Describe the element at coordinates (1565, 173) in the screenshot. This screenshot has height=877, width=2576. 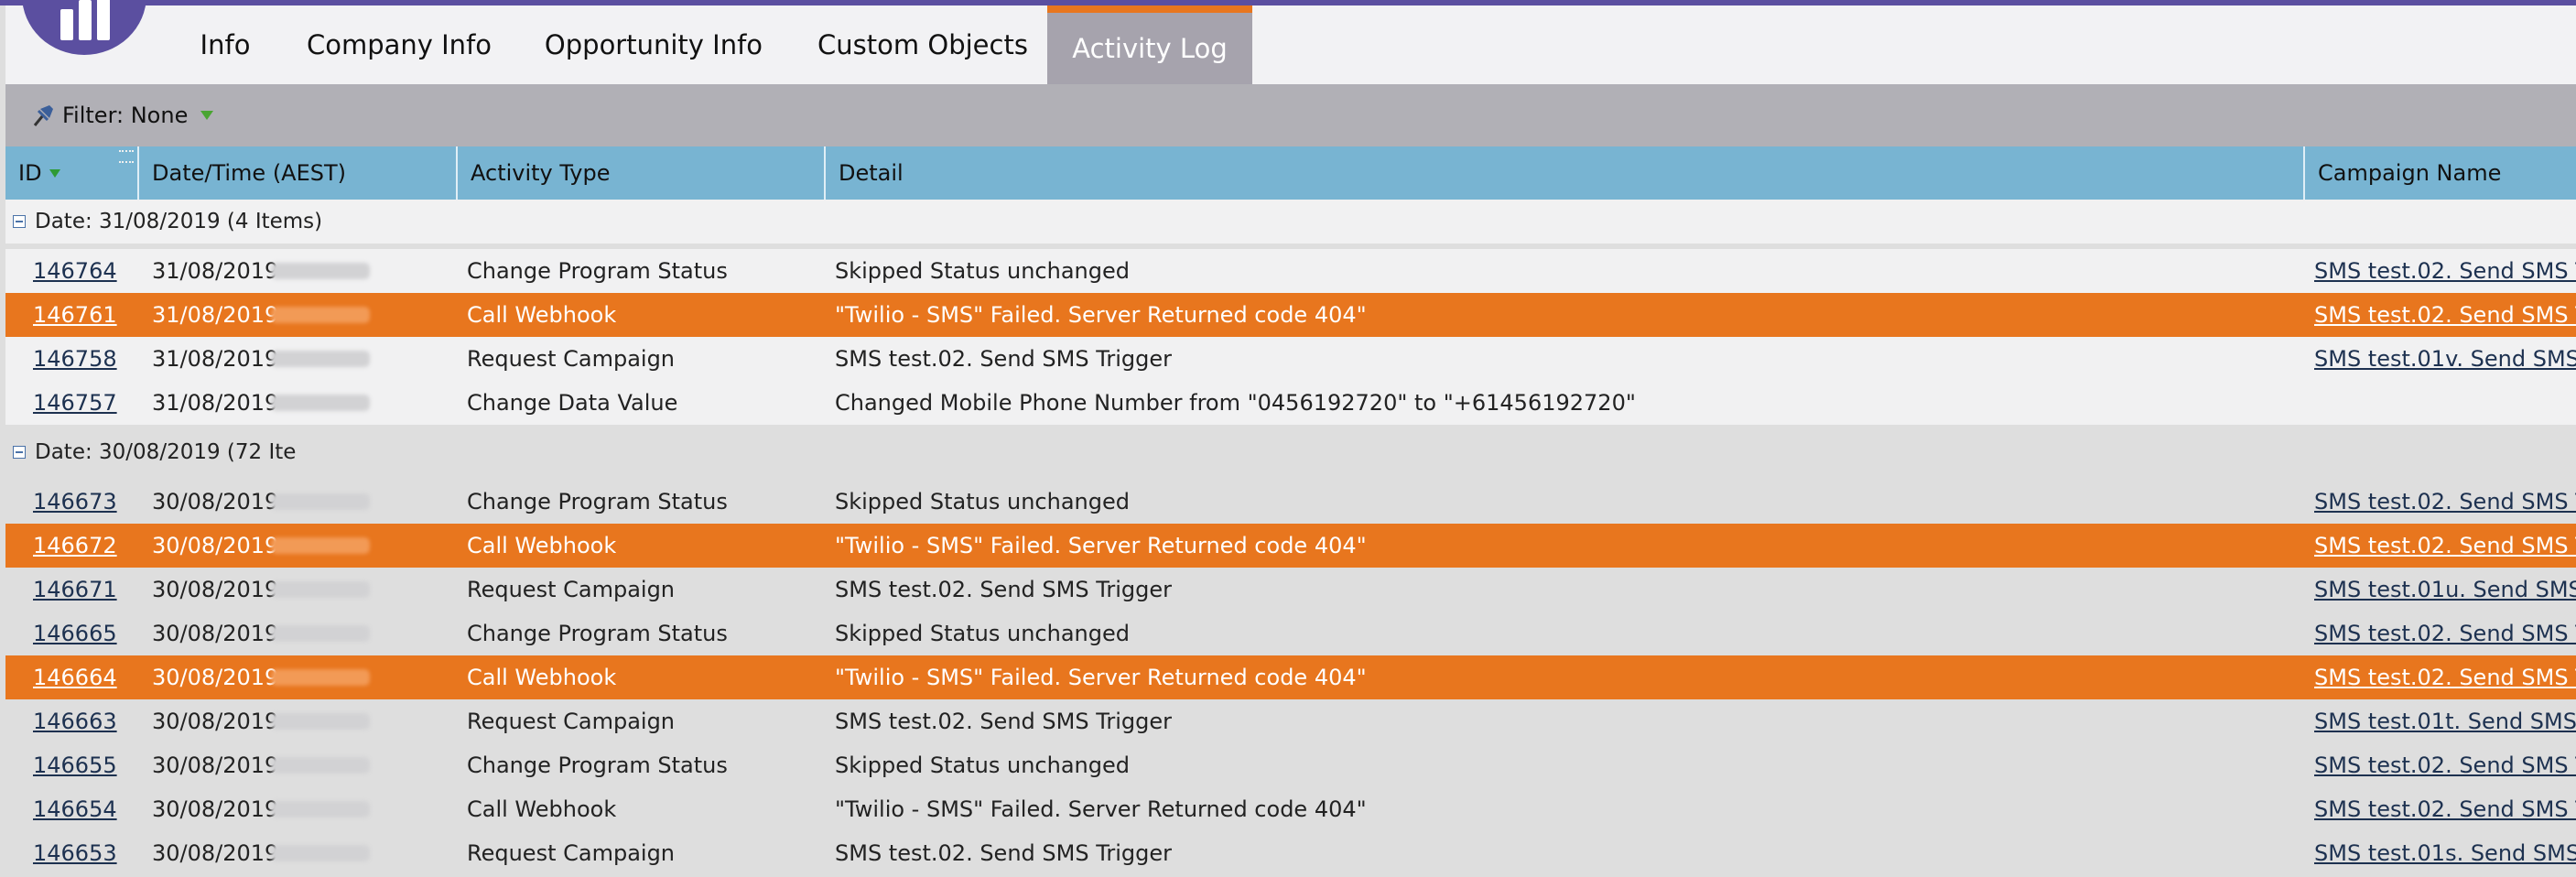
I see `column-header-detail: Detail` at that location.